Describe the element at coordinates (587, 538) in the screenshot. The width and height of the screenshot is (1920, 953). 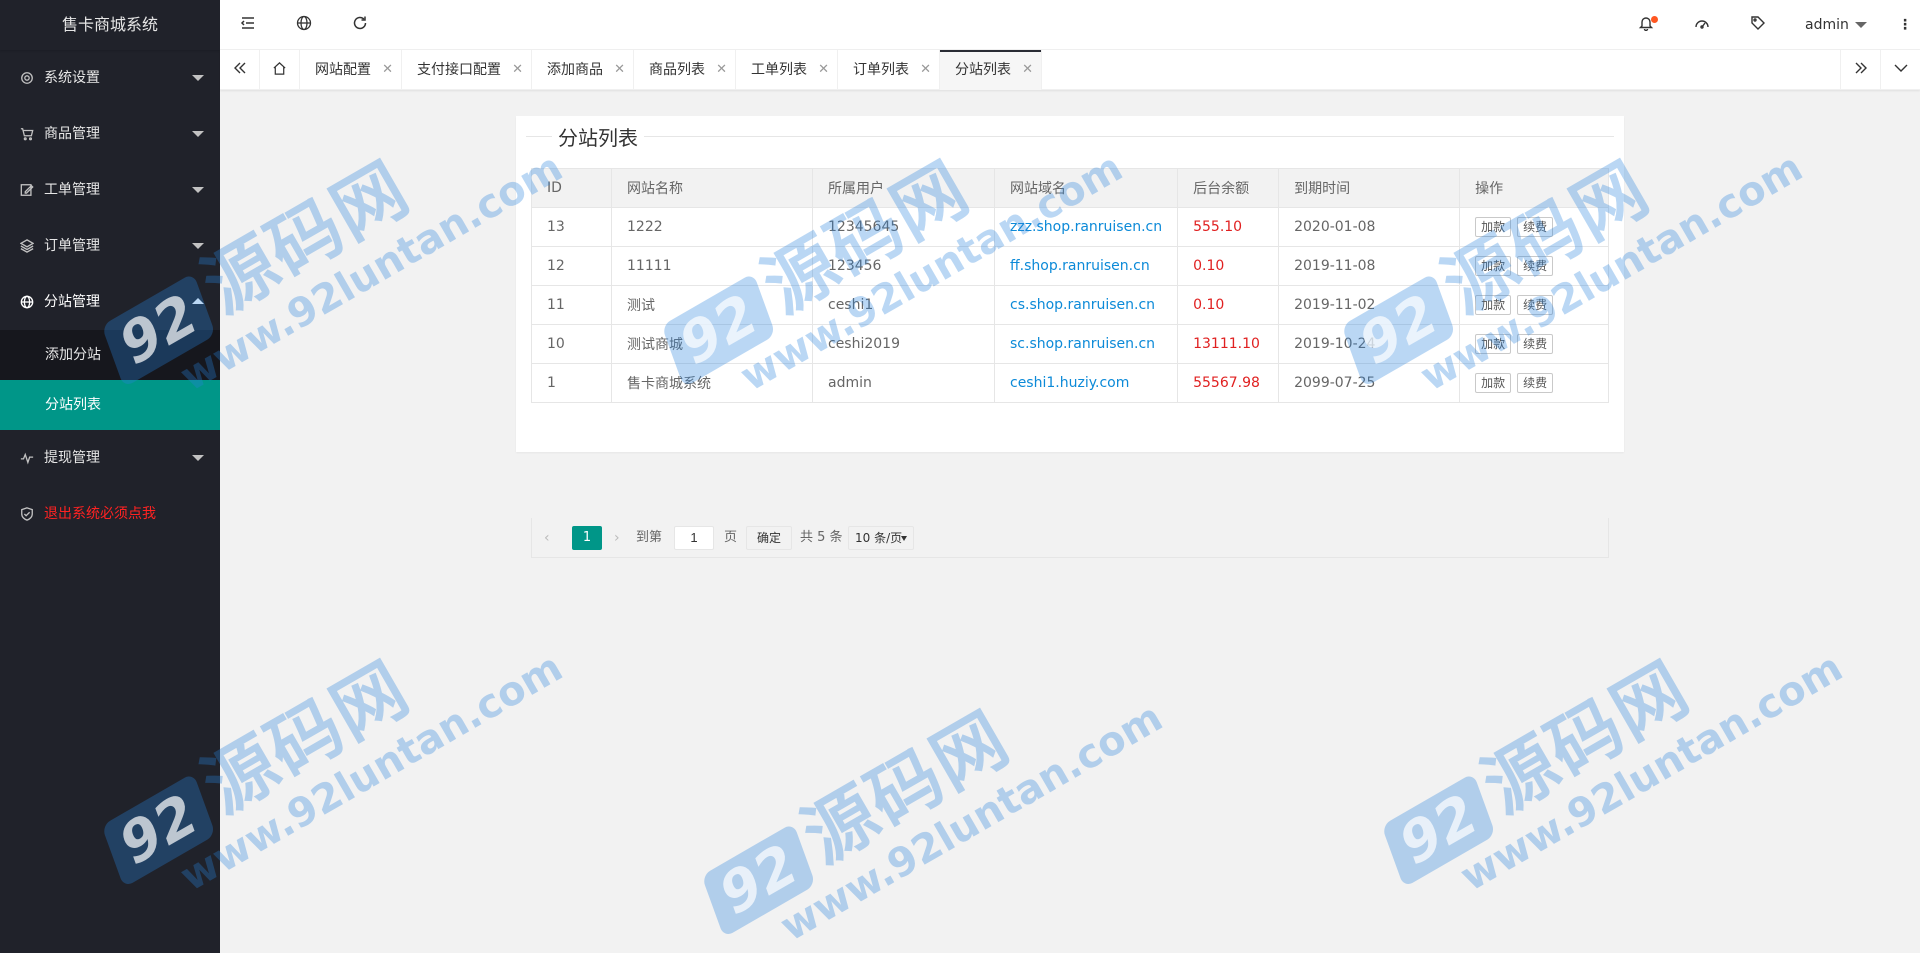
I see `current-page: 1` at that location.